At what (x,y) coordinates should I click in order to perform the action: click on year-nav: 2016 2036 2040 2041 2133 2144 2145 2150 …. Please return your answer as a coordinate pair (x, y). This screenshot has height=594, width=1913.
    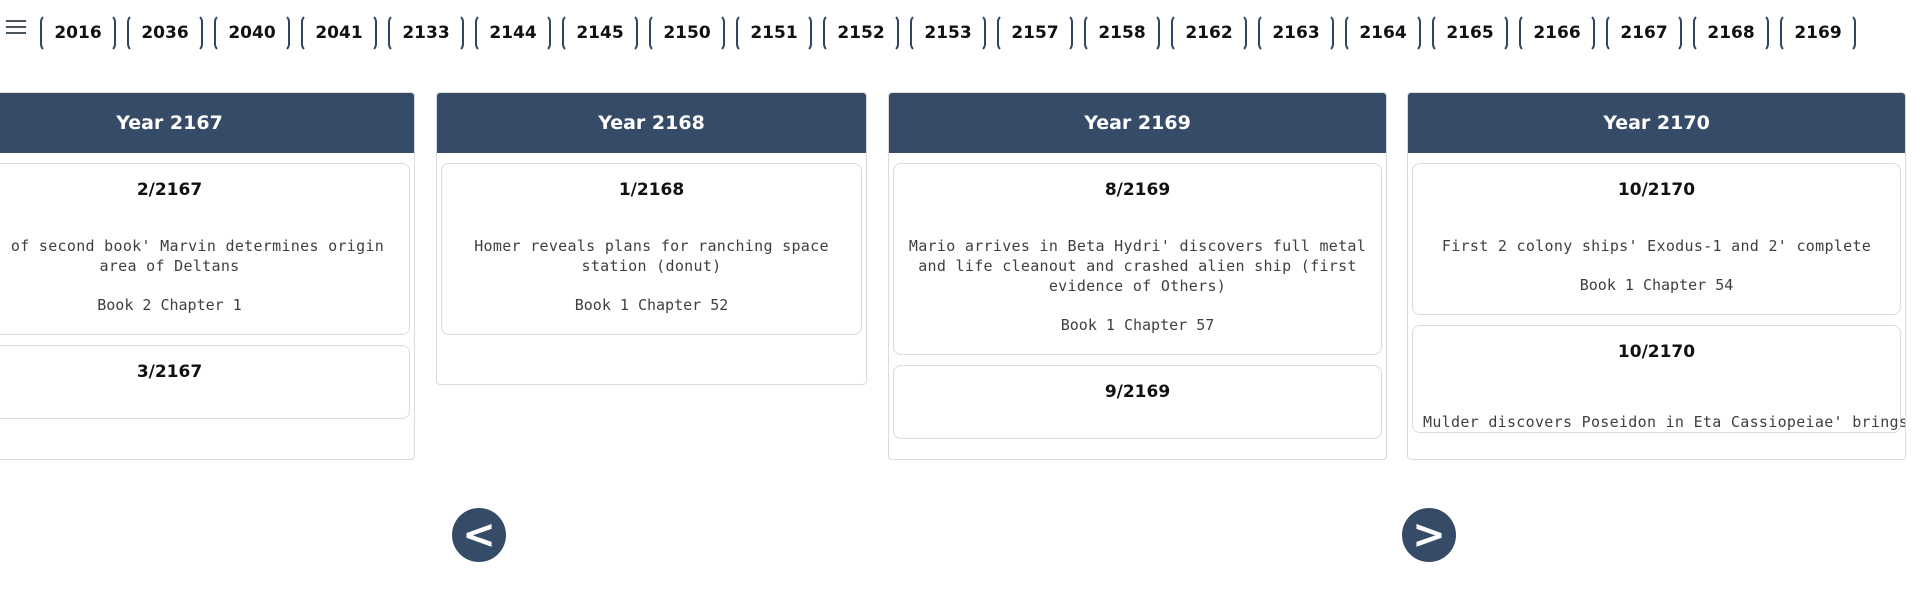
    Looking at the image, I should click on (948, 33).